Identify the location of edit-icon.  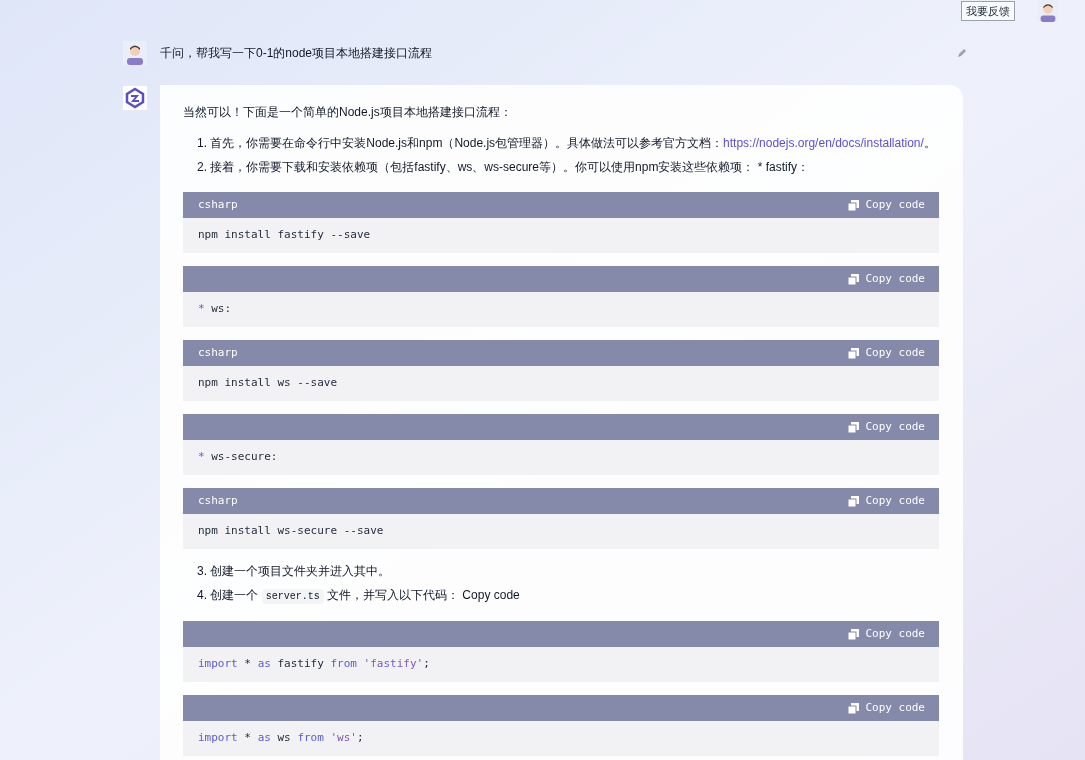
(962, 53).